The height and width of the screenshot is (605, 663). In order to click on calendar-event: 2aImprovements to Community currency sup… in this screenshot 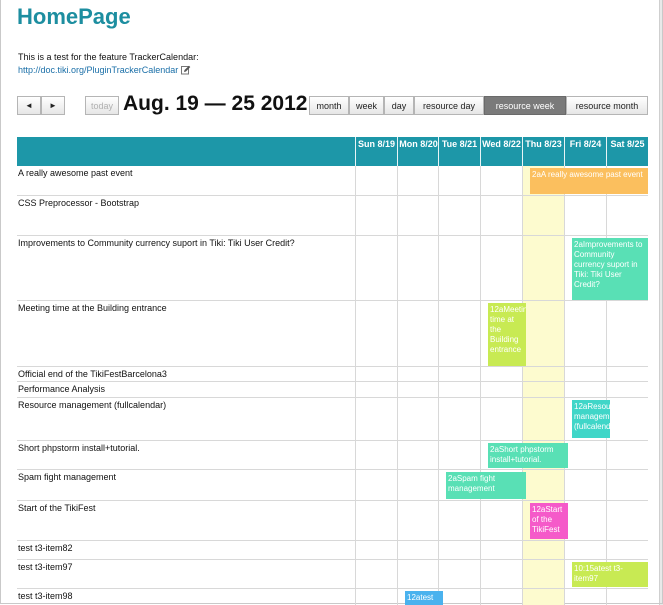, I will do `click(610, 269)`.